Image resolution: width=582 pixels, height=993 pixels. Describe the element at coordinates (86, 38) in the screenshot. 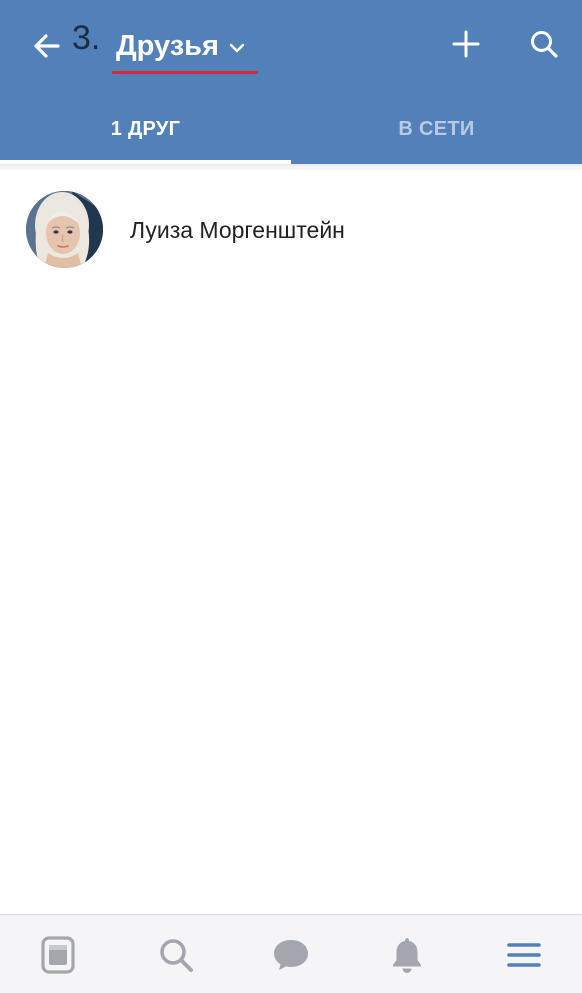

I see `annotation-number: 3.` at that location.